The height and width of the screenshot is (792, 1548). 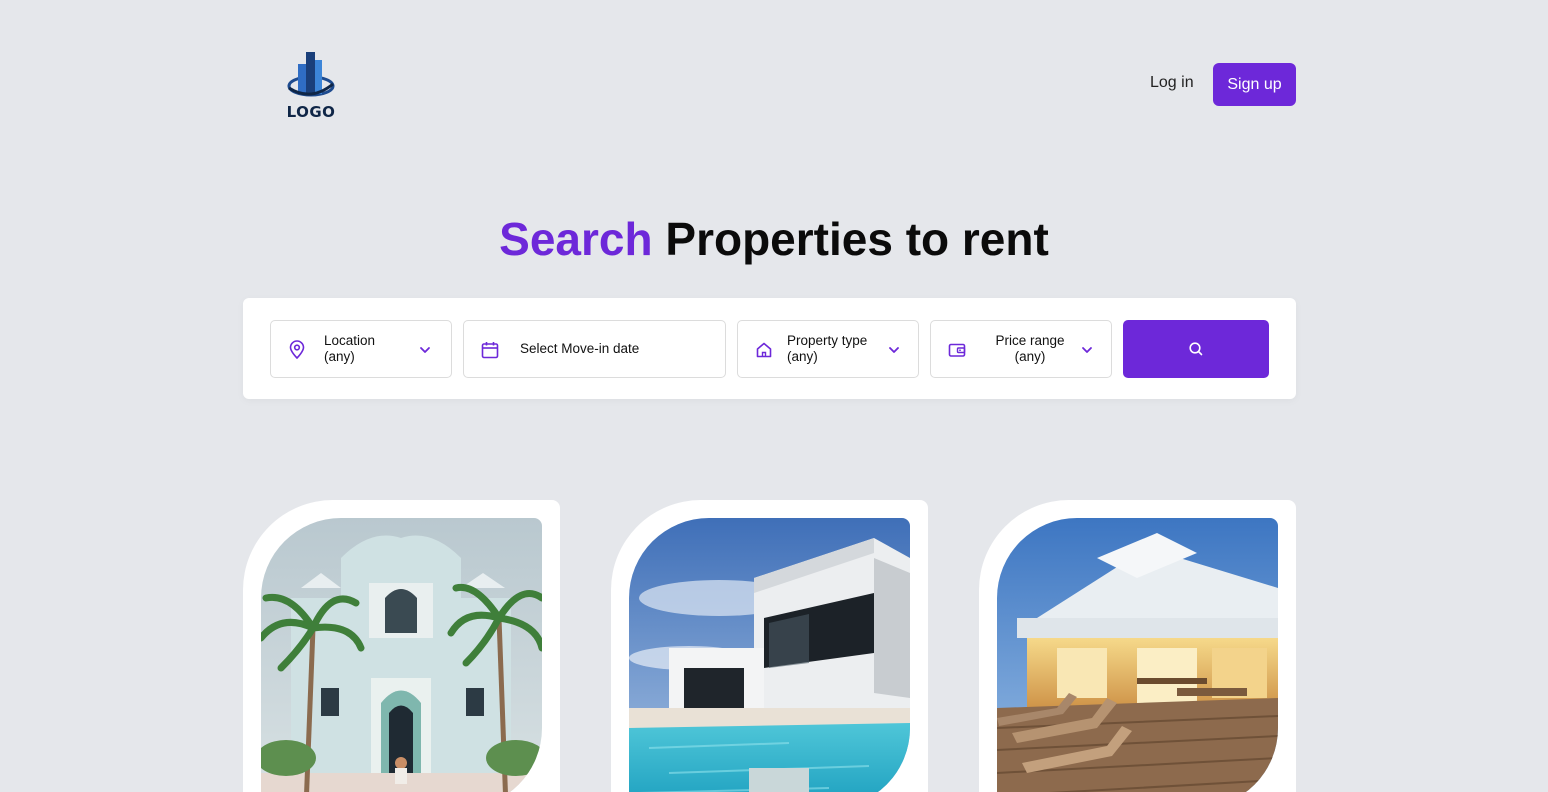 I want to click on move-in-date-picker: Select Move-in date, so click(x=594, y=349).